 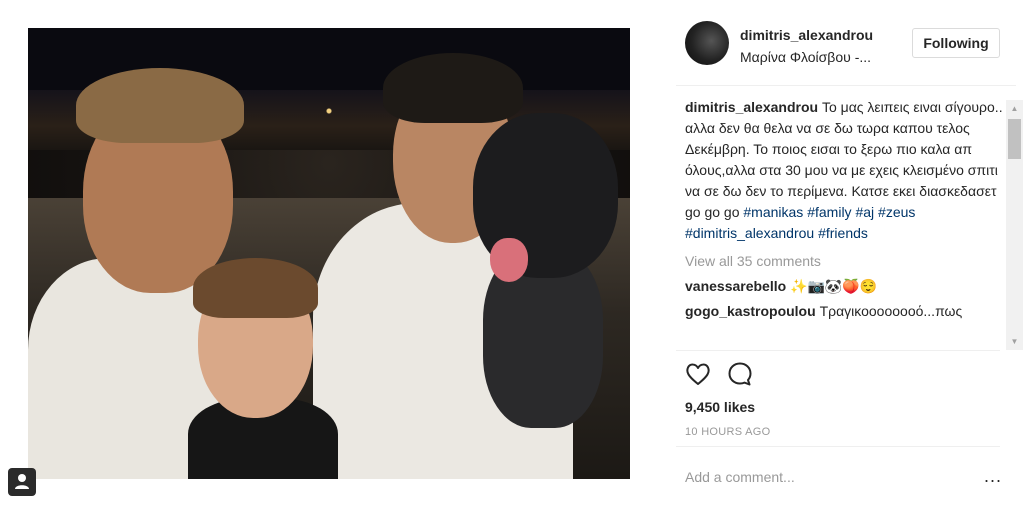 What do you see at coordinates (806, 35) in the screenshot?
I see `username-link: dimitris_alexandrou` at bounding box center [806, 35].